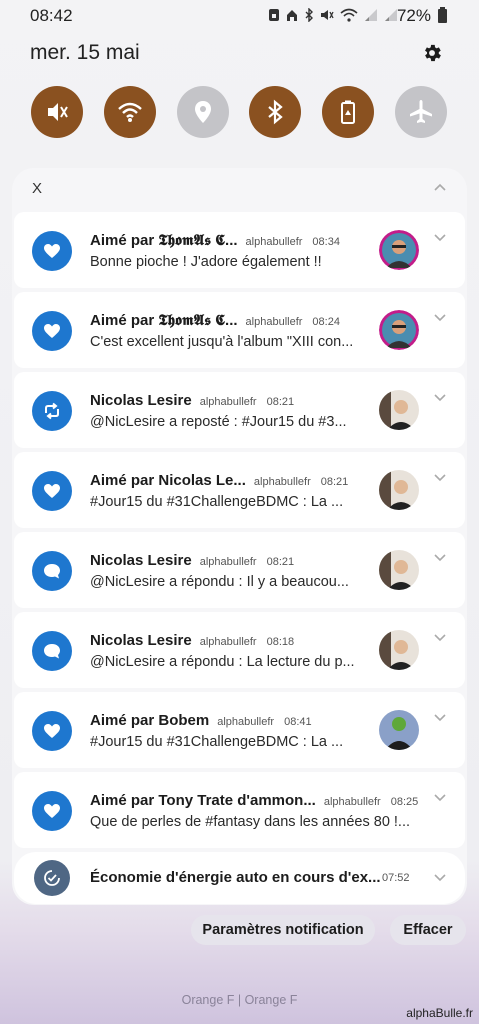  I want to click on battery-check-icon, so click(52, 878).